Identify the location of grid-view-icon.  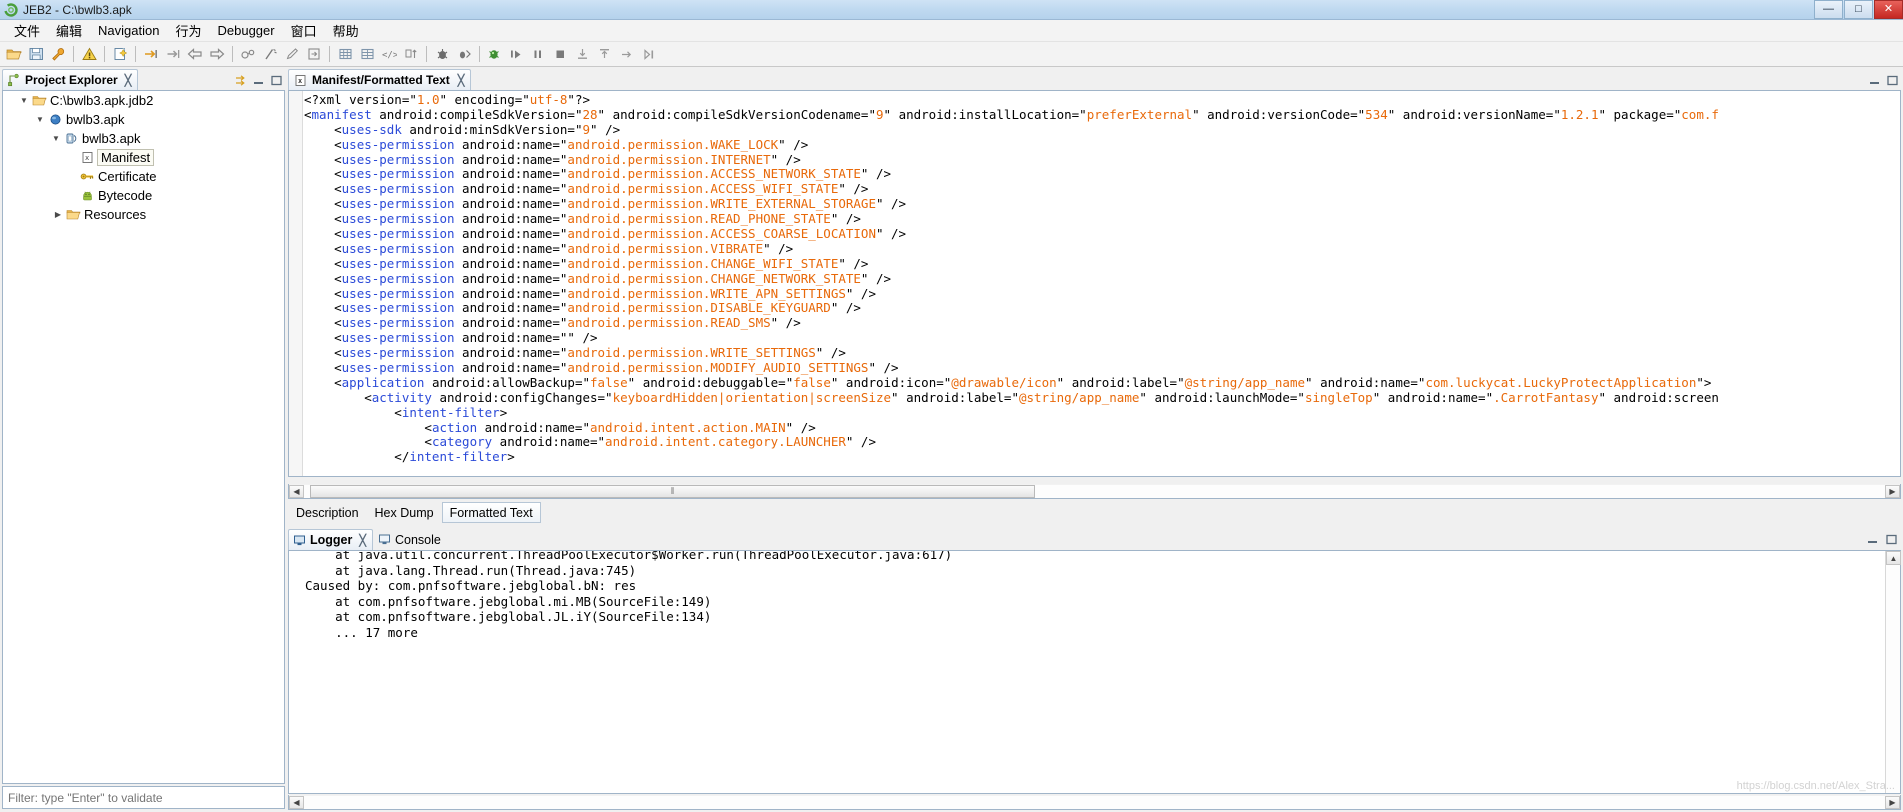
(367, 54).